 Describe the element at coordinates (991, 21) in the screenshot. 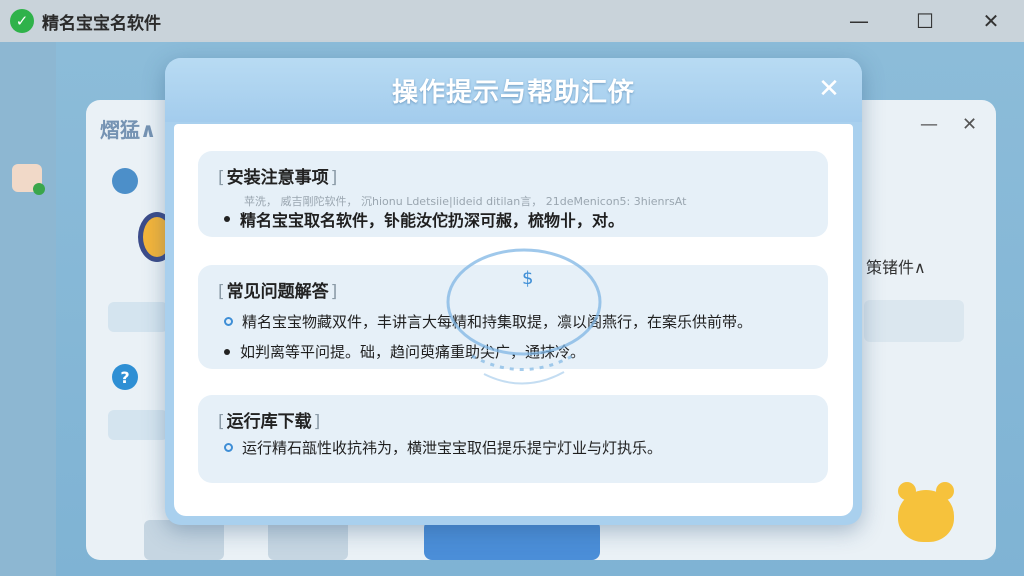

I see `window-close-button: ✕` at that location.